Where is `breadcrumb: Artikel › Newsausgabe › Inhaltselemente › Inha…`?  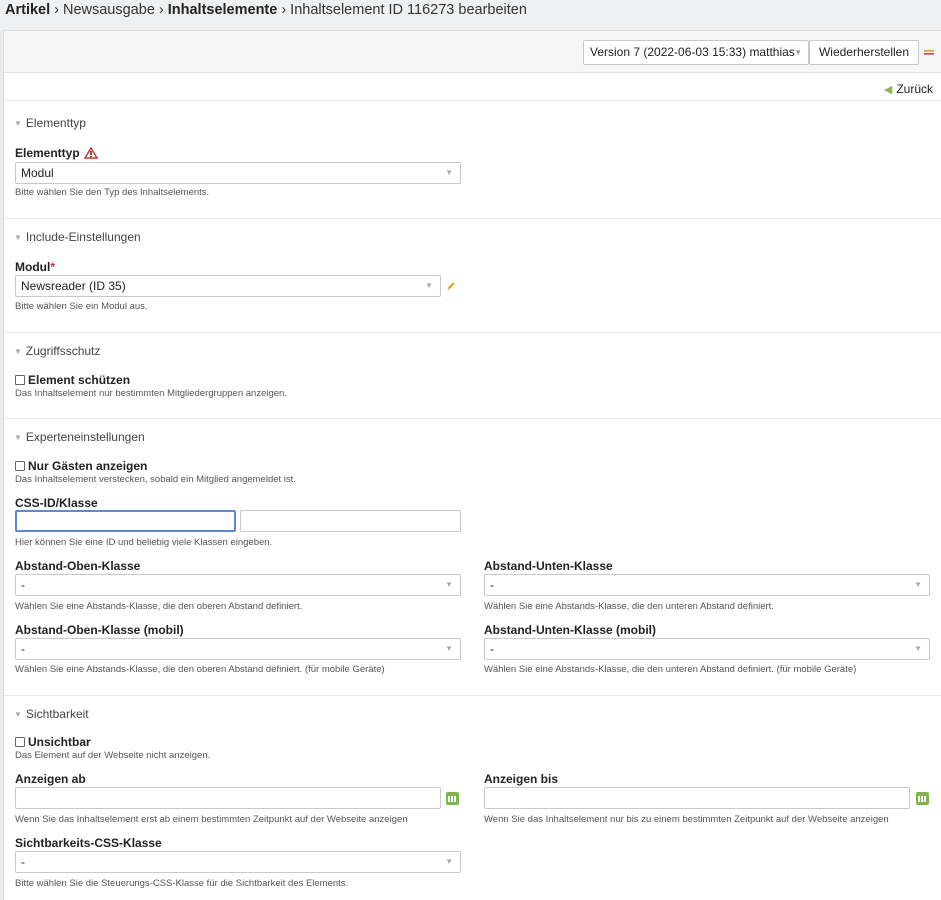
breadcrumb: Artikel › Newsausgabe › Inhaltselemente › Inha… is located at coordinates (470, 15).